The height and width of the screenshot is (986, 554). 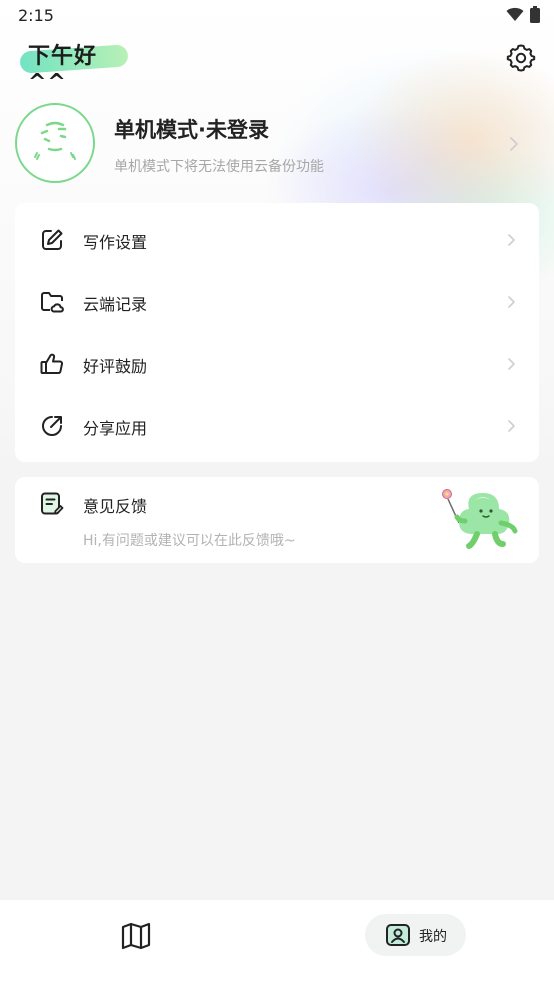 What do you see at coordinates (515, 14) in the screenshot?
I see `wifi-icon` at bounding box center [515, 14].